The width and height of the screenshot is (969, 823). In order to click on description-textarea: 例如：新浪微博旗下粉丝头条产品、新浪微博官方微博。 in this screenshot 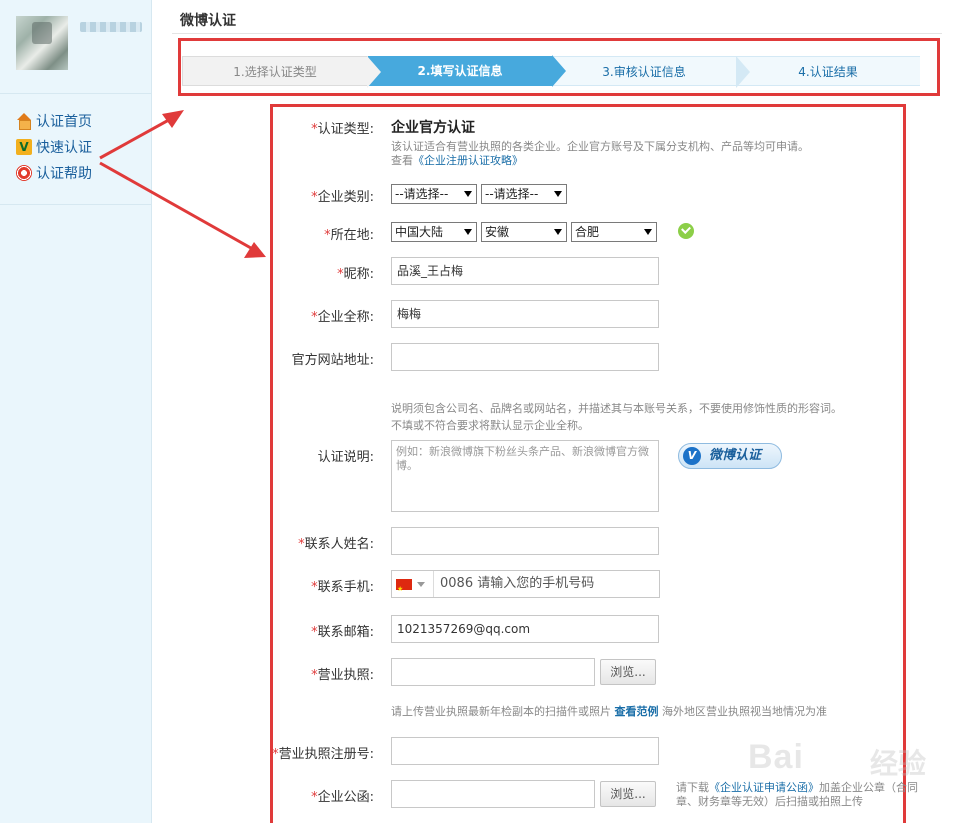, I will do `click(525, 476)`.